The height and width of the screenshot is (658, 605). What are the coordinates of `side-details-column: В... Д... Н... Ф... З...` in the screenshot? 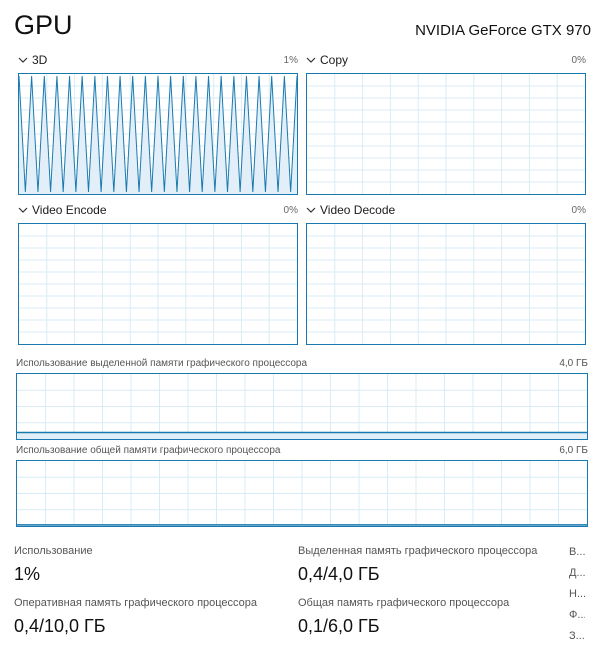 It's located at (577, 594).